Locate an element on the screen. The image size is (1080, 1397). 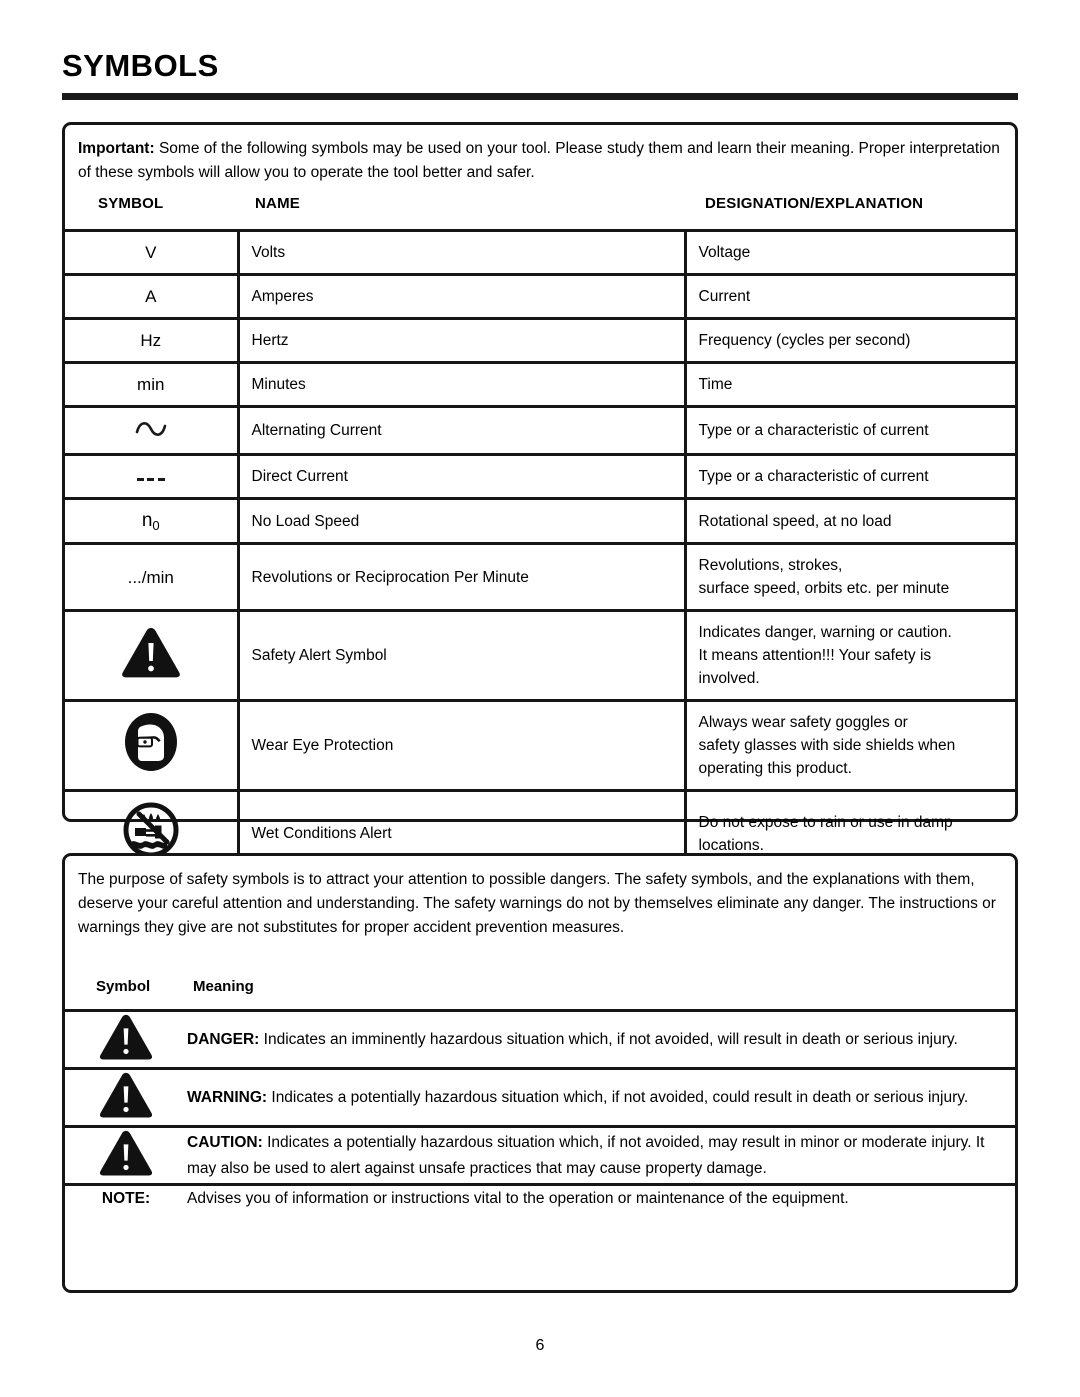
column-header-symbol: SYMBOL is located at coordinates (131, 203).